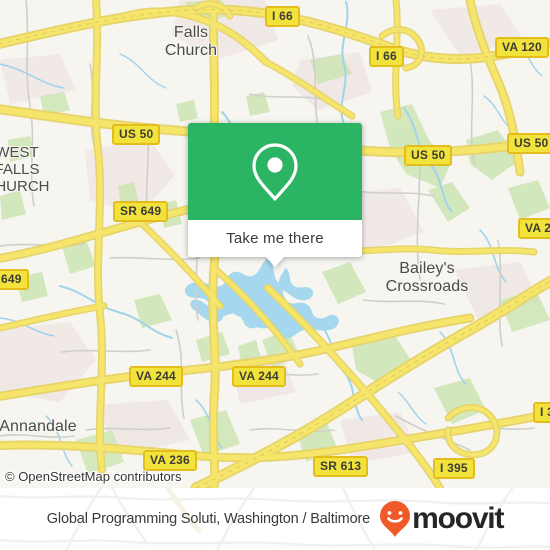 The height and width of the screenshot is (550, 550). I want to click on popup-pointer-tip, so click(275, 262).